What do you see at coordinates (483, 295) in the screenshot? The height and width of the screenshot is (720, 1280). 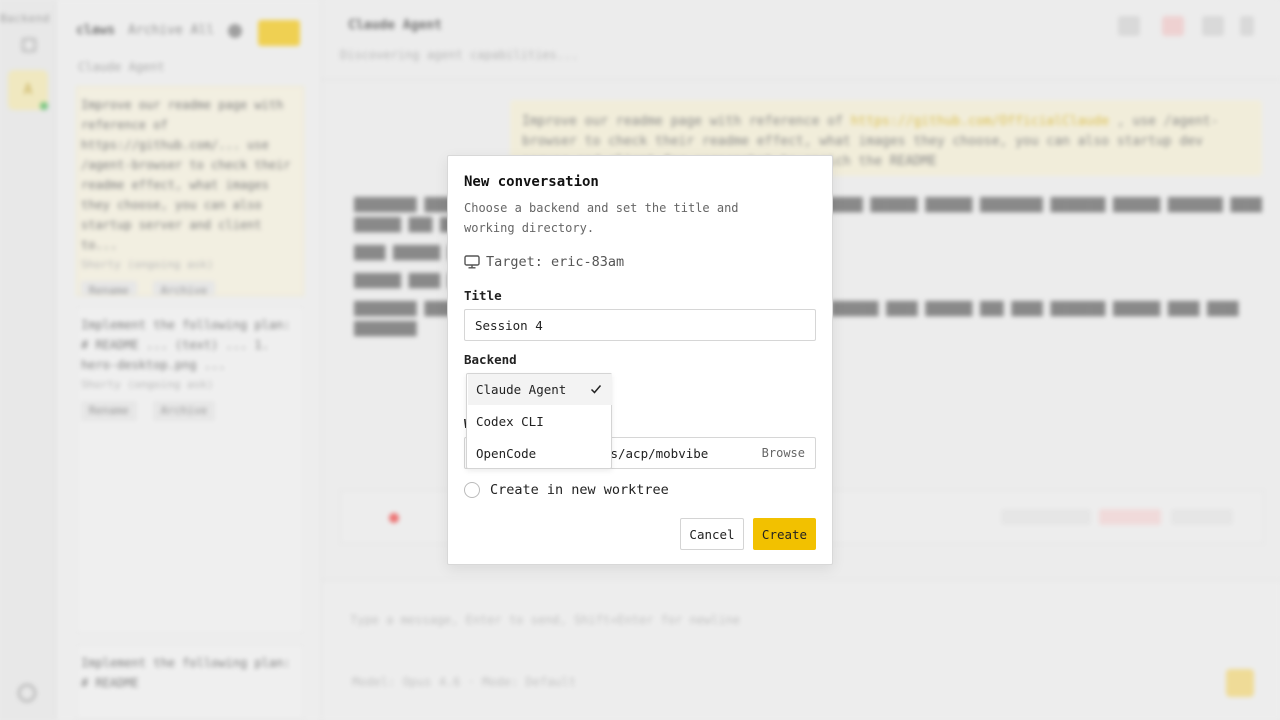 I see `title-label: Title` at bounding box center [483, 295].